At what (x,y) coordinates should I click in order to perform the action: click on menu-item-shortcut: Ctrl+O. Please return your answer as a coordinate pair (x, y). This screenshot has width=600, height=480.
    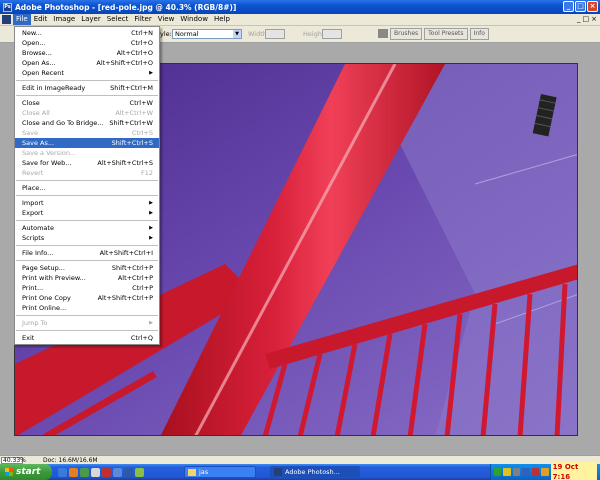
    Looking at the image, I should click on (141, 43).